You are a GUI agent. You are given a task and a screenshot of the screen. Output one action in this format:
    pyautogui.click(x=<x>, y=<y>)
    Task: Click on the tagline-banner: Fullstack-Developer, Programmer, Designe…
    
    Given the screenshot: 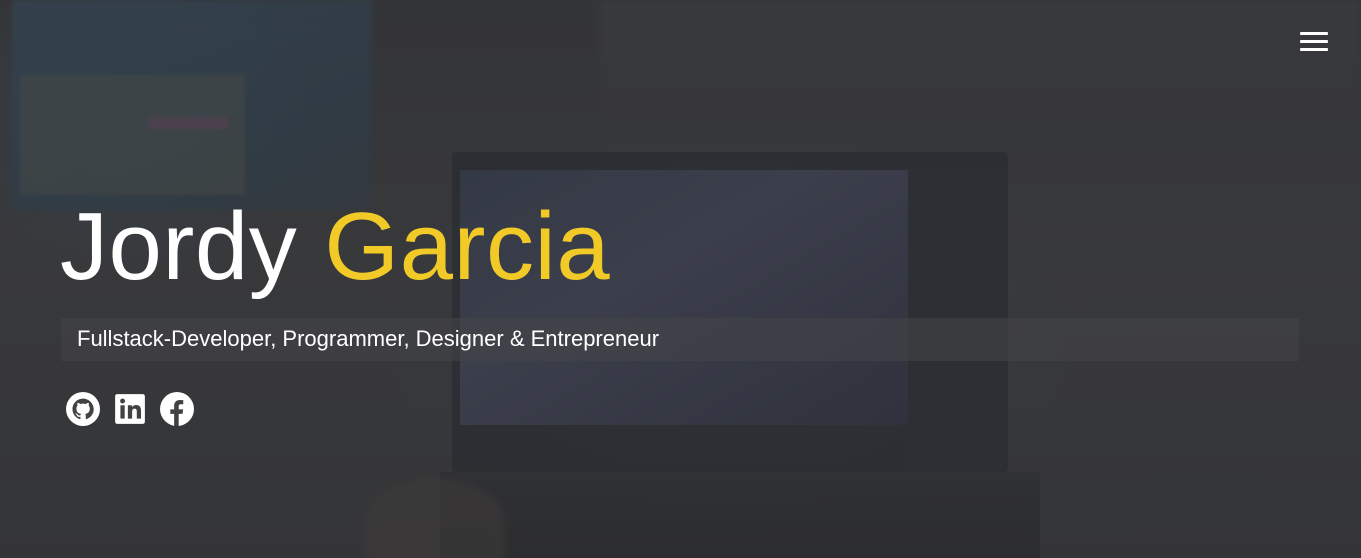 What is the action you would take?
    pyautogui.click(x=680, y=339)
    